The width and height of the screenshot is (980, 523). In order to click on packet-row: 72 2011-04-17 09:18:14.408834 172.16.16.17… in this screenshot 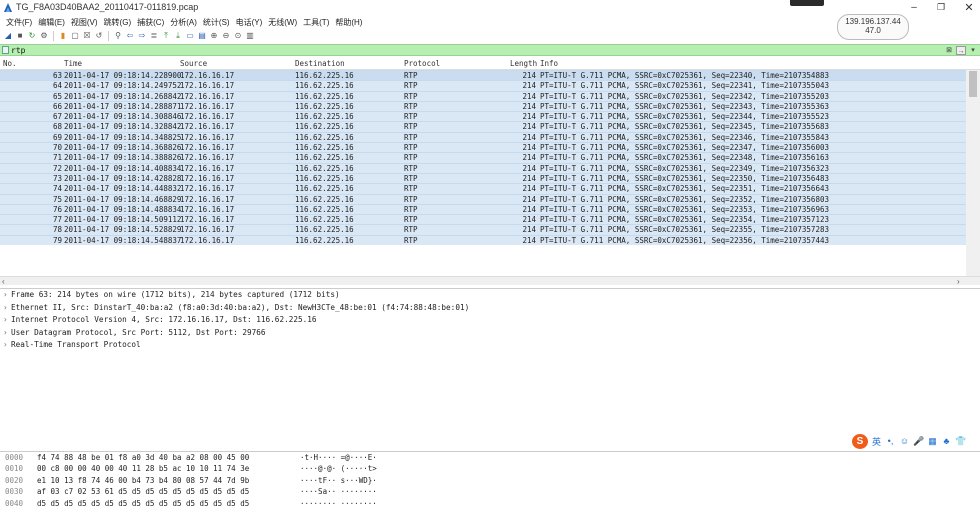, I will do `click(483, 167)`.